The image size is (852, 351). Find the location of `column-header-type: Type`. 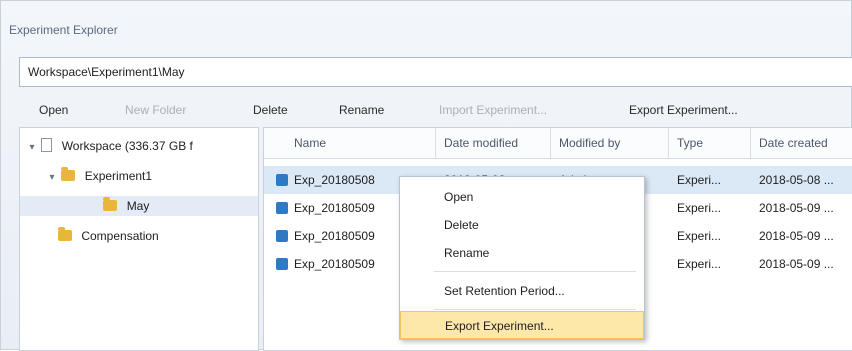

column-header-type: Type is located at coordinates (710, 143).